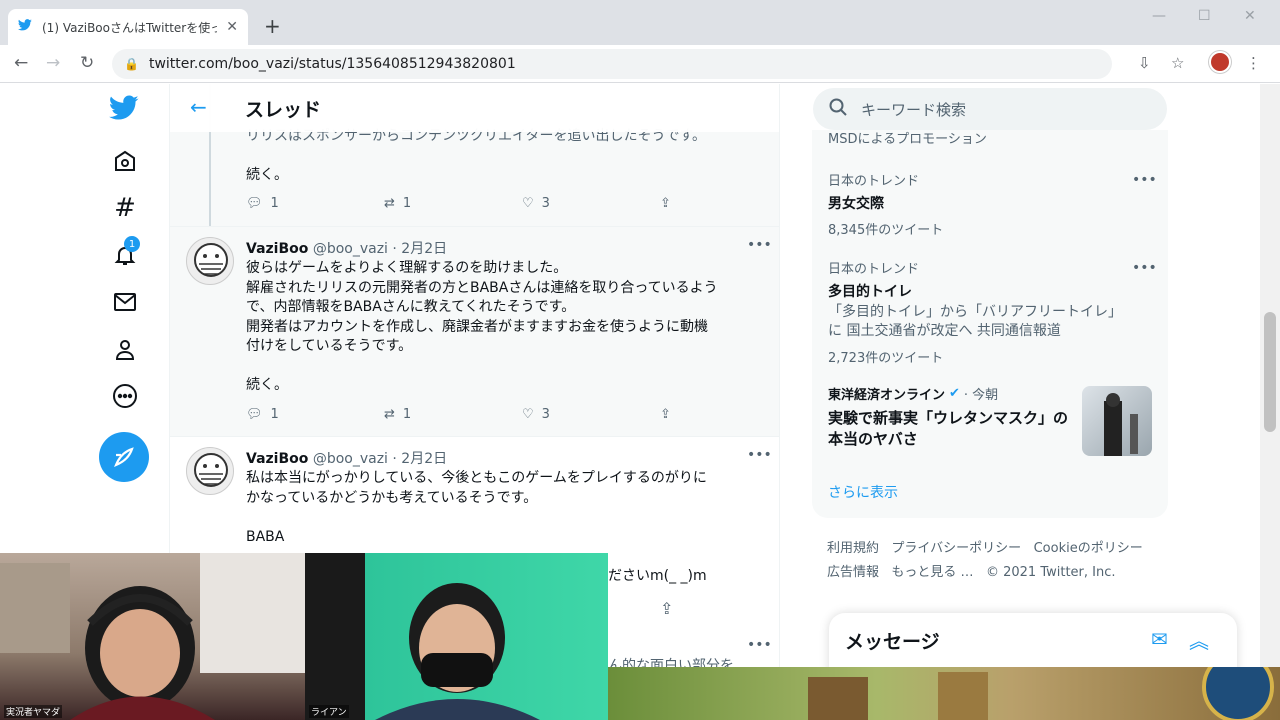  What do you see at coordinates (870, 292) in the screenshot?
I see `trend-name: 多目的トイレ` at bounding box center [870, 292].